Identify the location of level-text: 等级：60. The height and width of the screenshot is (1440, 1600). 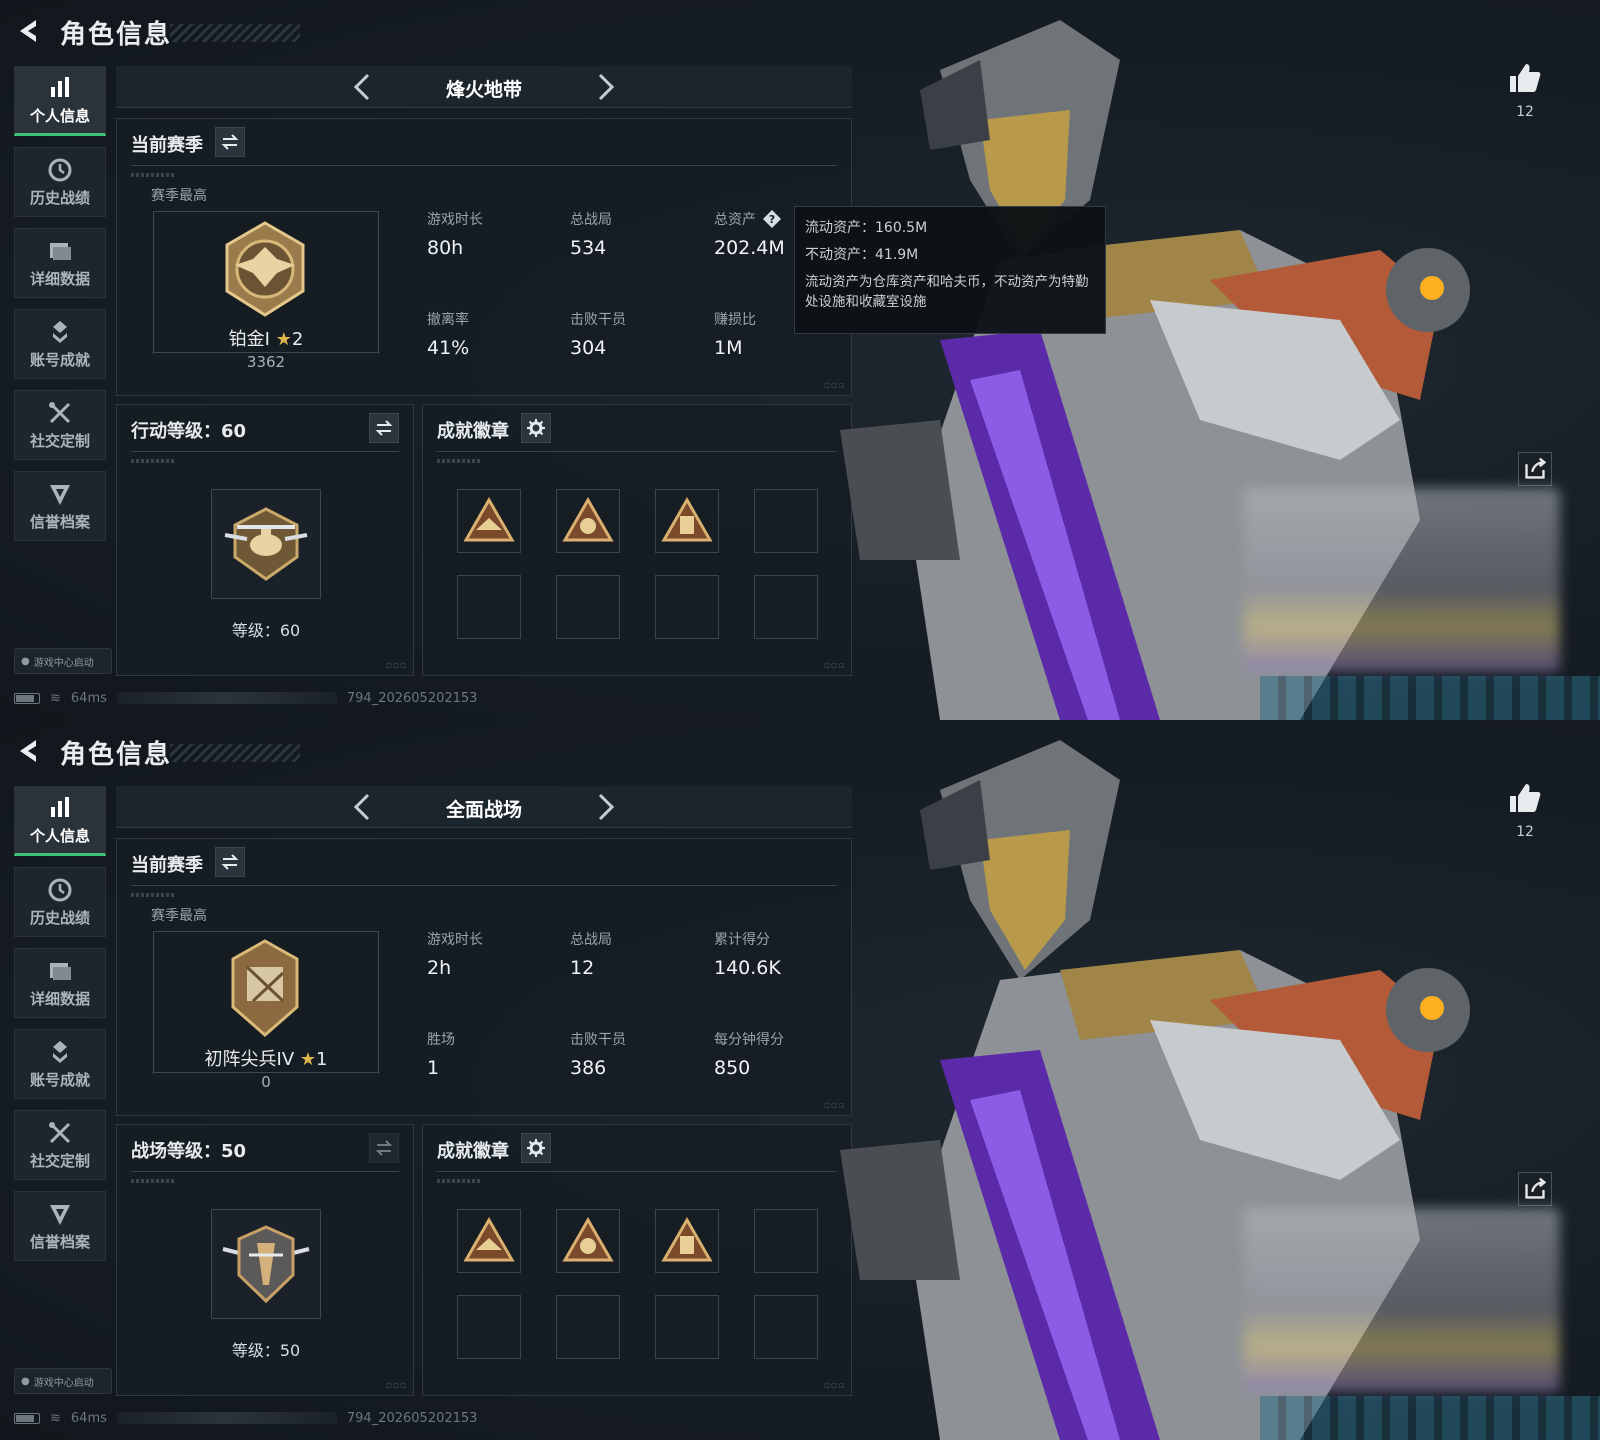
(266, 630).